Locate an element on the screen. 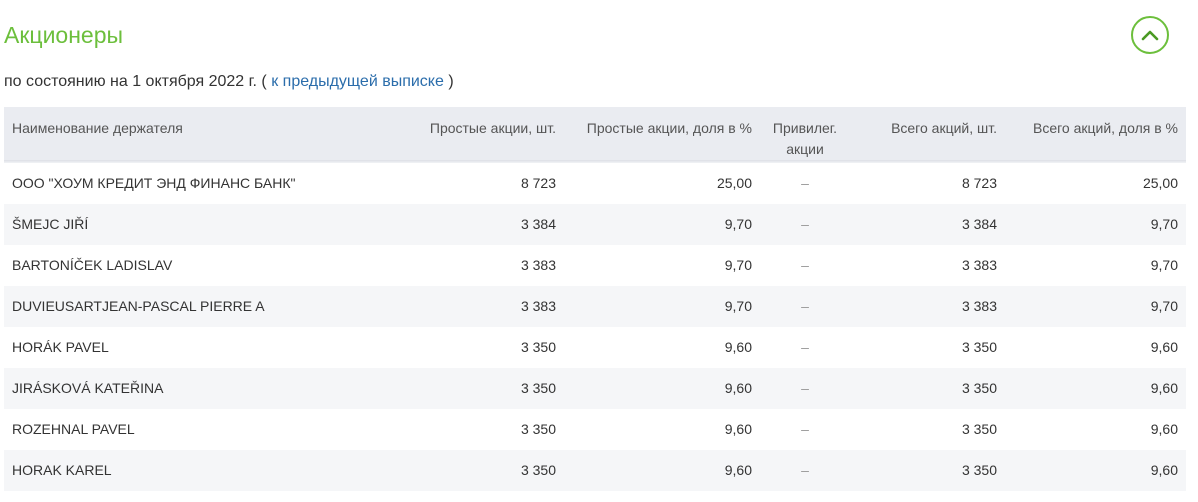 The width and height of the screenshot is (1198, 502). table-row: BARTONÍČEK LADISLAV 3 383 9,70–3 383 9,70 is located at coordinates (595, 265).